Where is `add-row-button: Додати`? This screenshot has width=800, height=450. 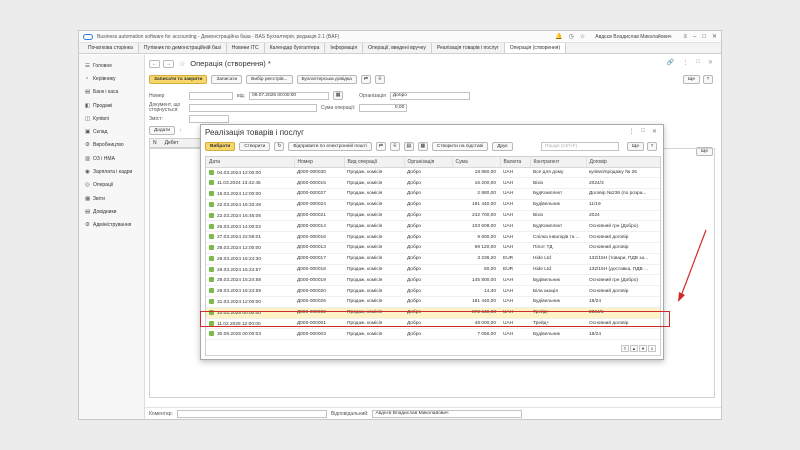 add-row-button: Додати is located at coordinates (162, 130).